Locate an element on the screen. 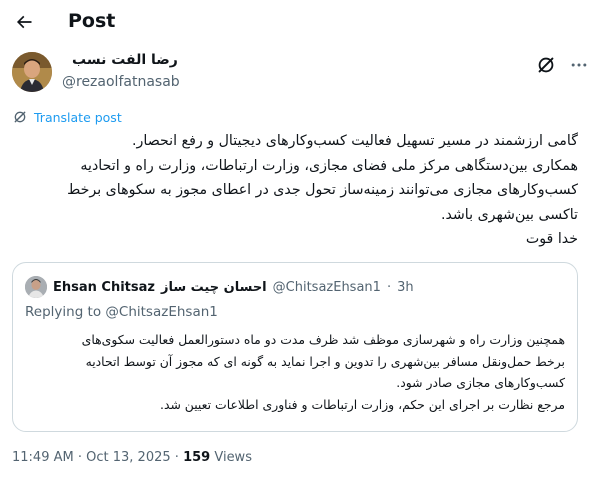 The width and height of the screenshot is (590, 478). quoted-author-name: Ehsan Chitsaz is located at coordinates (104, 287).